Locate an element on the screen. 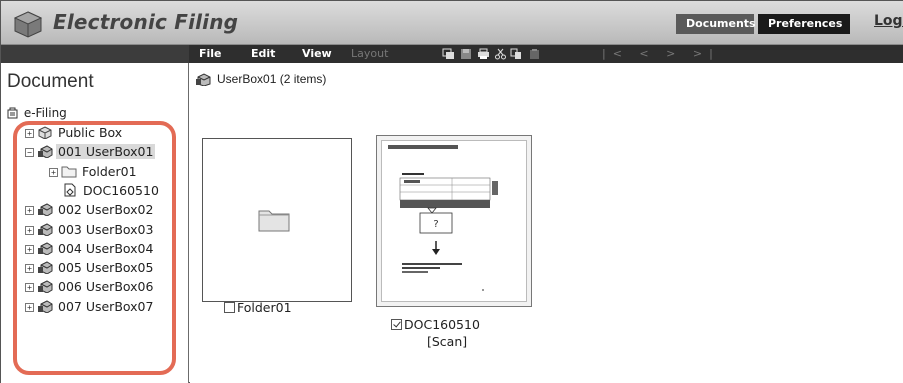  tree-item: +003 UserBox03 is located at coordinates (90, 231).